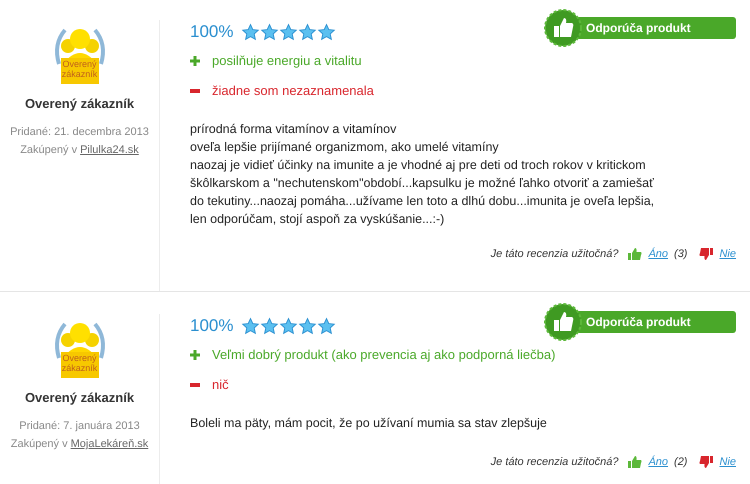 The image size is (750, 484). What do you see at coordinates (79, 426) in the screenshot?
I see `date-added: Pridané: 7. januára 2013` at bounding box center [79, 426].